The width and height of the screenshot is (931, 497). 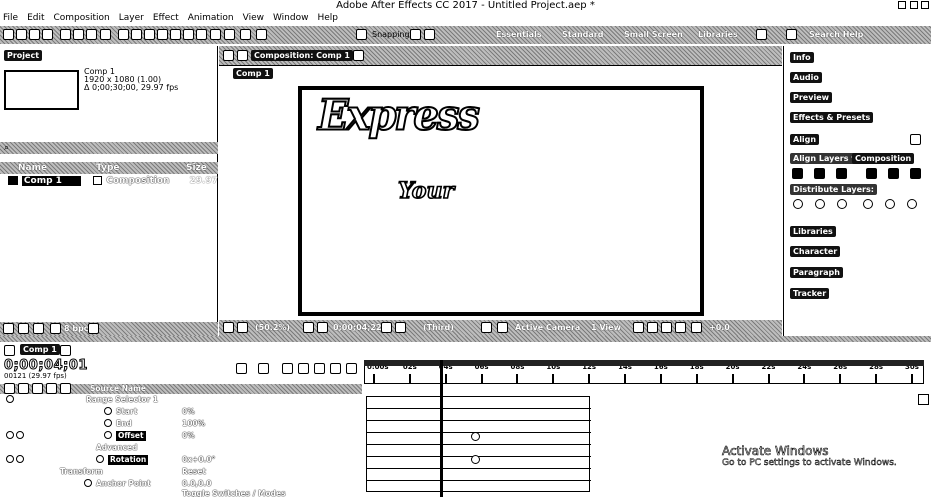 I want to click on column-type: Type, so click(x=107, y=168).